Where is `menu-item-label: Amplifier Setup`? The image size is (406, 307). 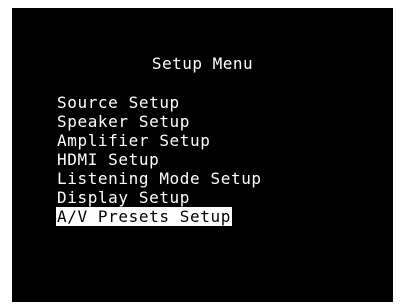
menu-item-label: Amplifier Setup is located at coordinates (134, 140).